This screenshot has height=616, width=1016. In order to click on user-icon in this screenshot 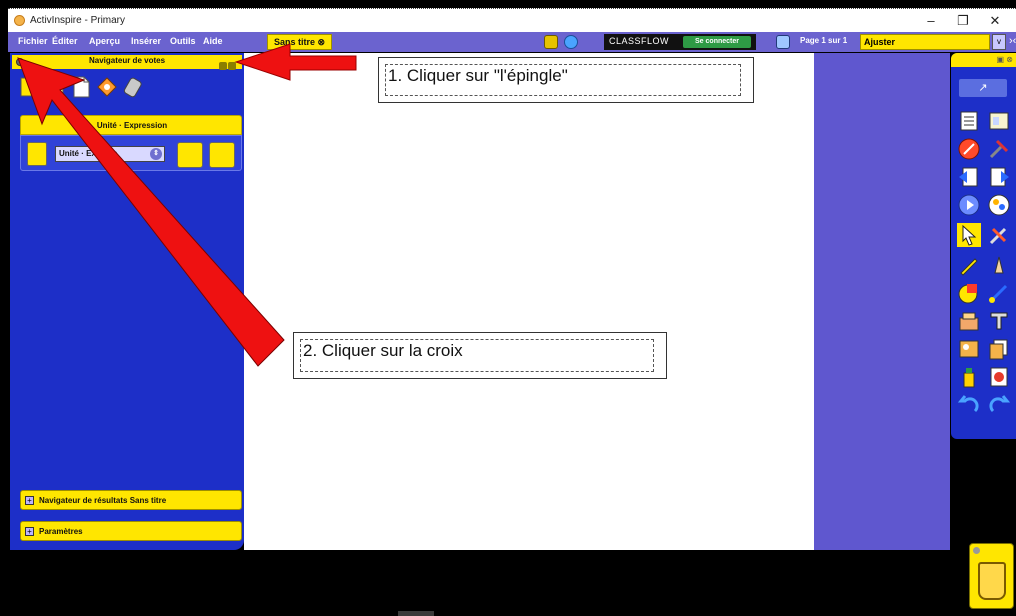, I will do `click(571, 42)`.